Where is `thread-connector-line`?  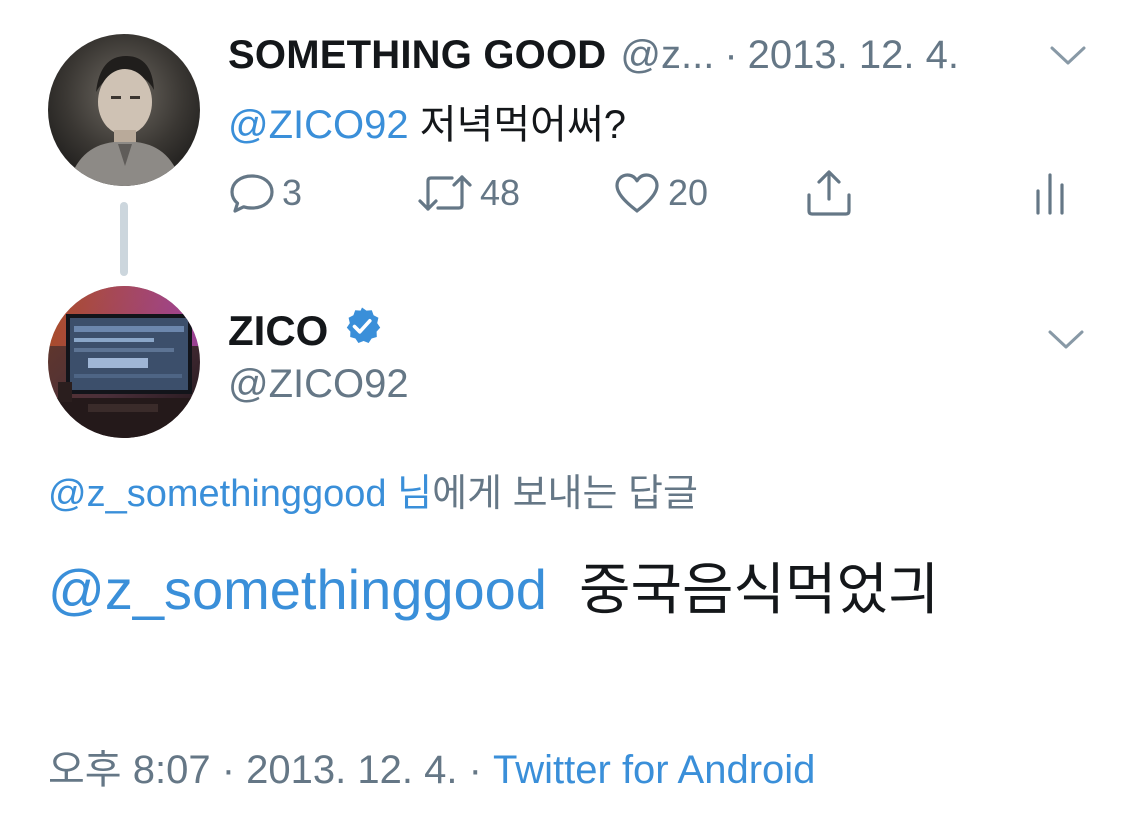
thread-connector-line is located at coordinates (124, 239).